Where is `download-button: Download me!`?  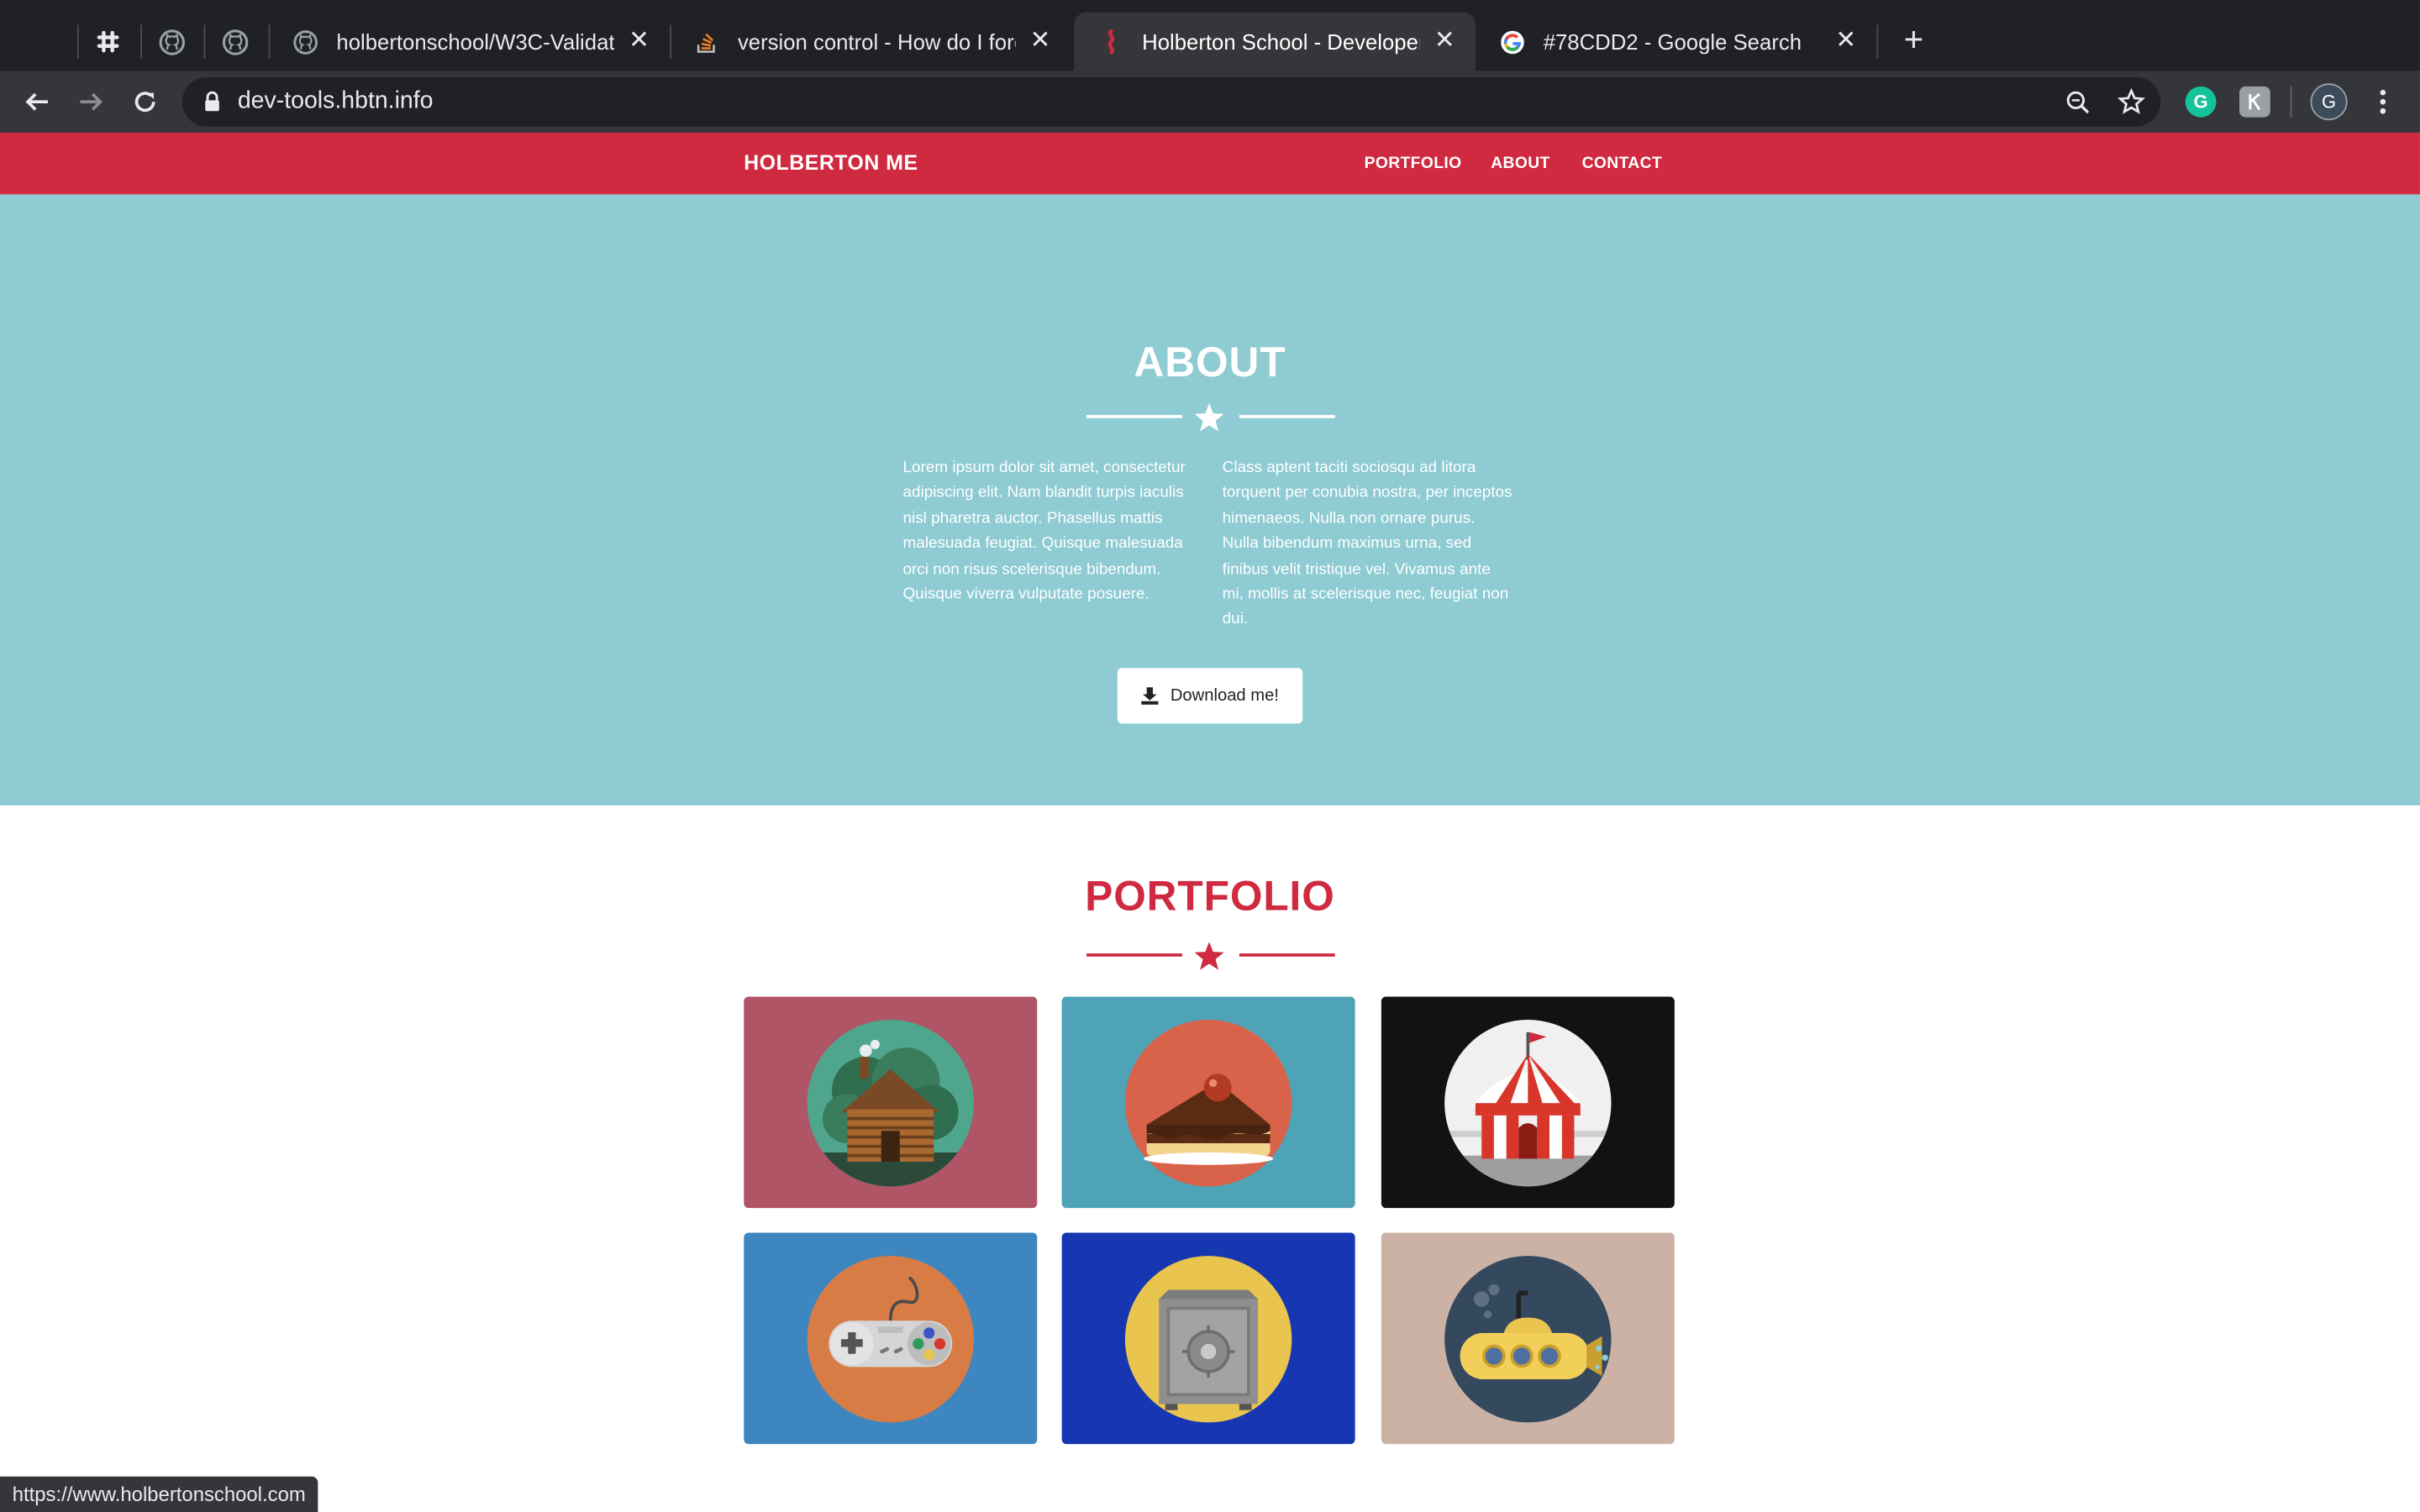
download-button: Download me! is located at coordinates (1210, 696).